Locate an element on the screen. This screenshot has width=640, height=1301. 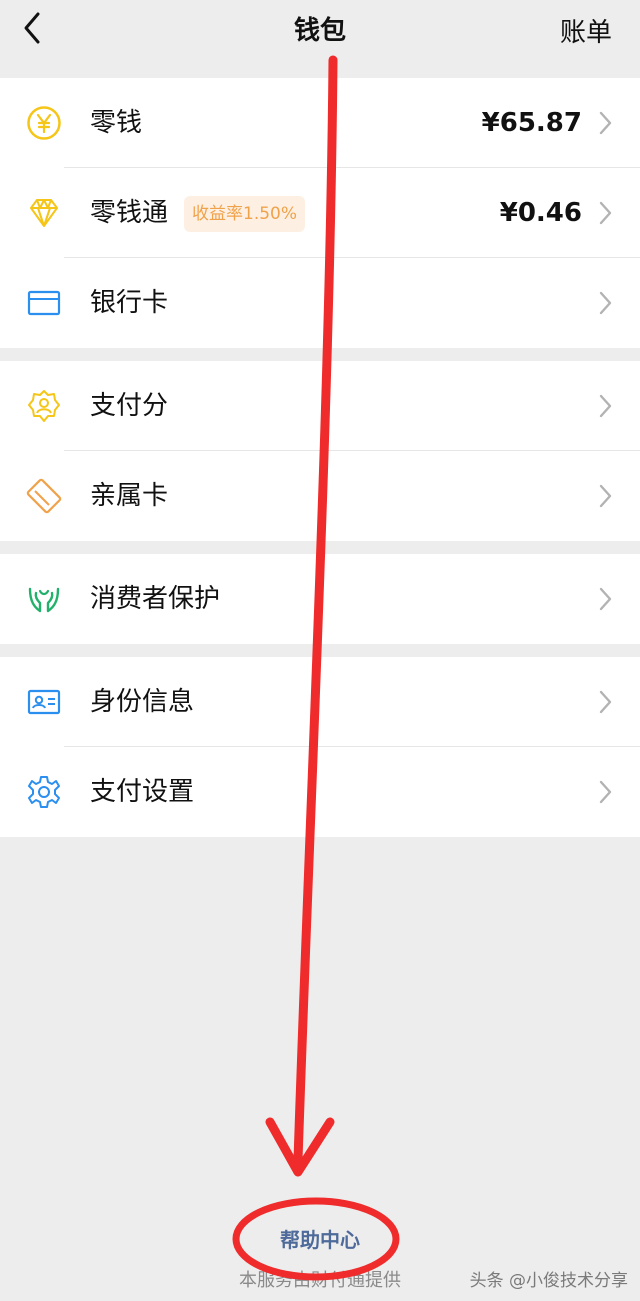
row-identity-info: 身份信息 is located at coordinates (320, 702).